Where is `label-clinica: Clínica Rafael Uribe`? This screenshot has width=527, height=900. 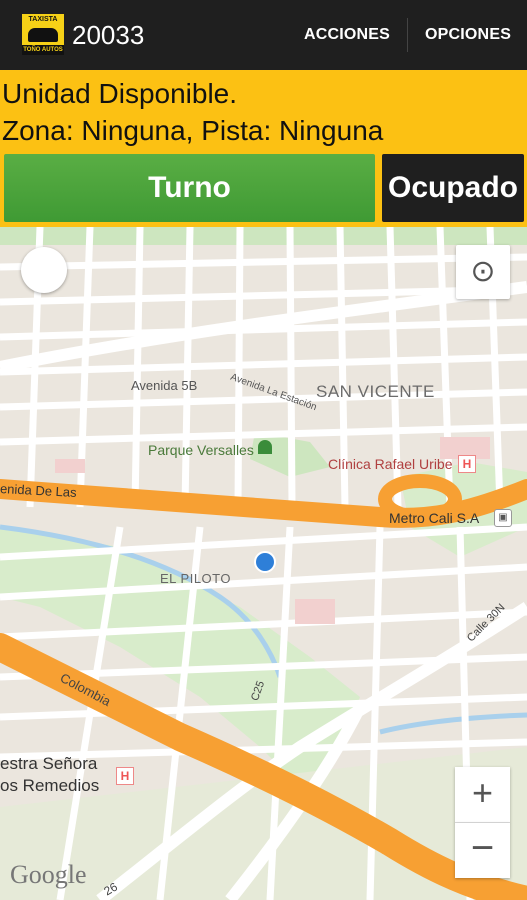 label-clinica: Clínica Rafael Uribe is located at coordinates (390, 464).